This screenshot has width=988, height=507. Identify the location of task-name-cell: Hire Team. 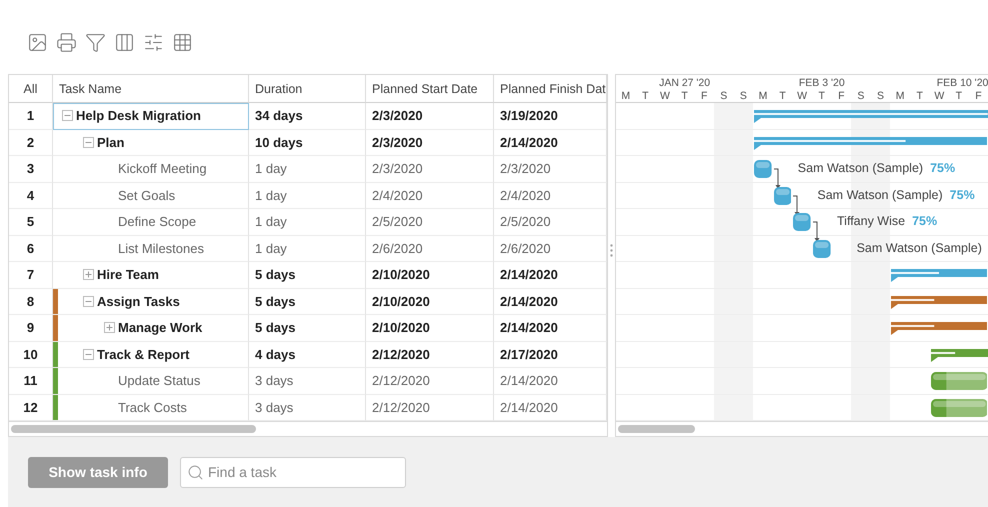
(151, 275).